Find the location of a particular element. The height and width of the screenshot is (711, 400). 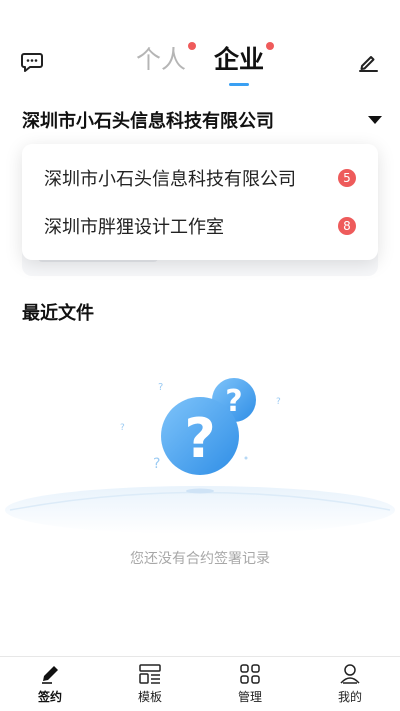

company-name: 深圳市小石头信息科技有限公司 is located at coordinates (148, 121).